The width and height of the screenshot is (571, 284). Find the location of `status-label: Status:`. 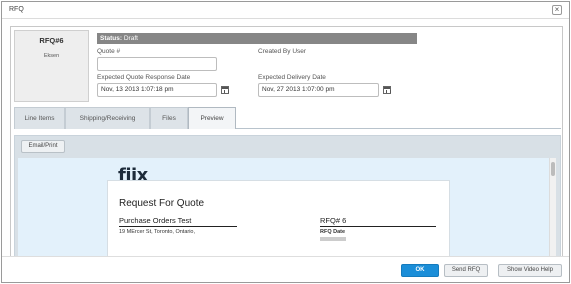

status-label: Status: is located at coordinates (111, 38).